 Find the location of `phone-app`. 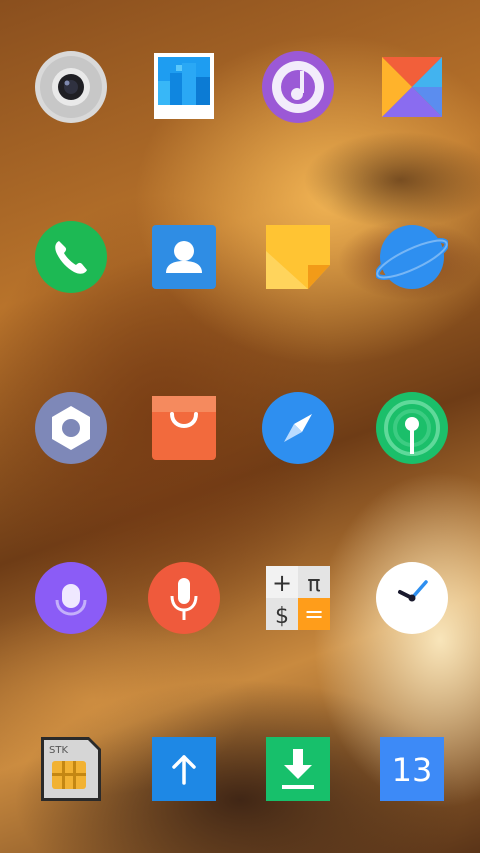

phone-app is located at coordinates (71, 257).